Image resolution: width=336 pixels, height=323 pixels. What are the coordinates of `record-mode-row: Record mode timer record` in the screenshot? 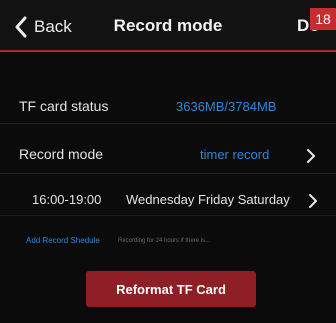 It's located at (168, 155).